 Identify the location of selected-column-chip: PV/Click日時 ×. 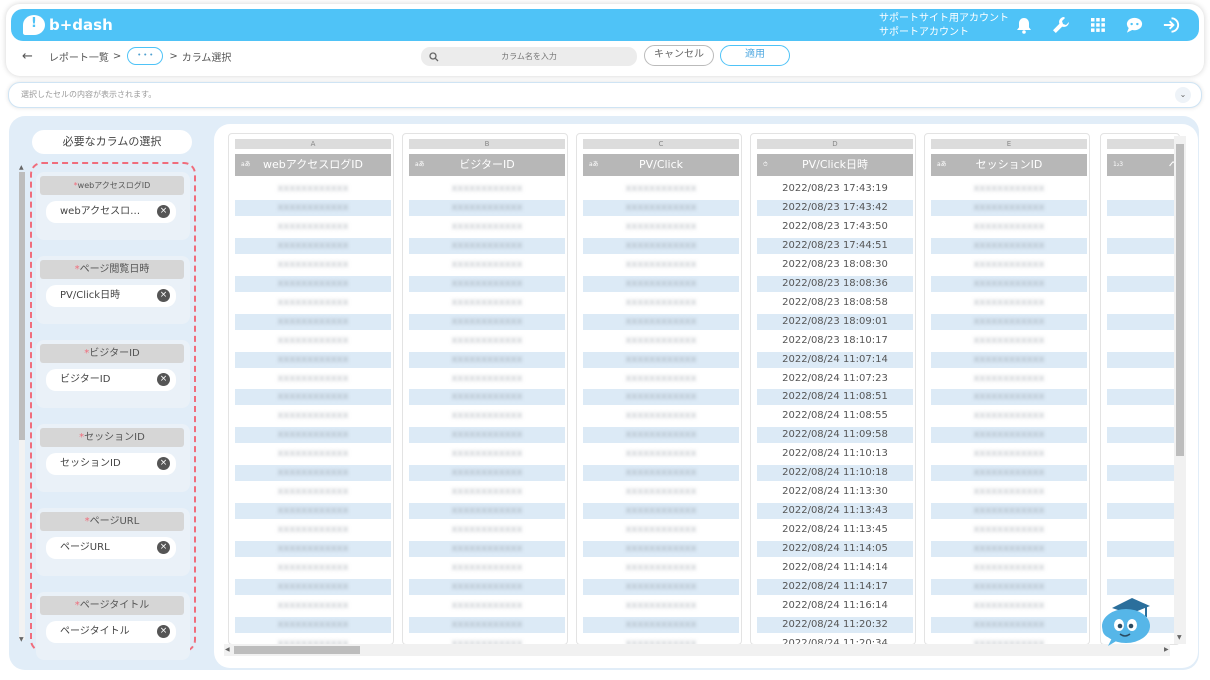
(111, 296).